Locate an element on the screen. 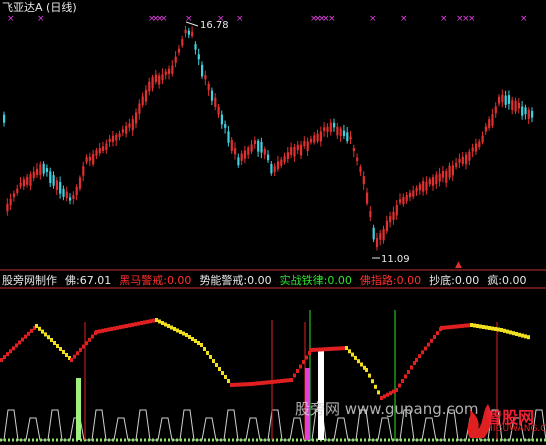 The width and height of the screenshot is (546, 445). indicator-item: 实战铁律:0.00 is located at coordinates (316, 280).